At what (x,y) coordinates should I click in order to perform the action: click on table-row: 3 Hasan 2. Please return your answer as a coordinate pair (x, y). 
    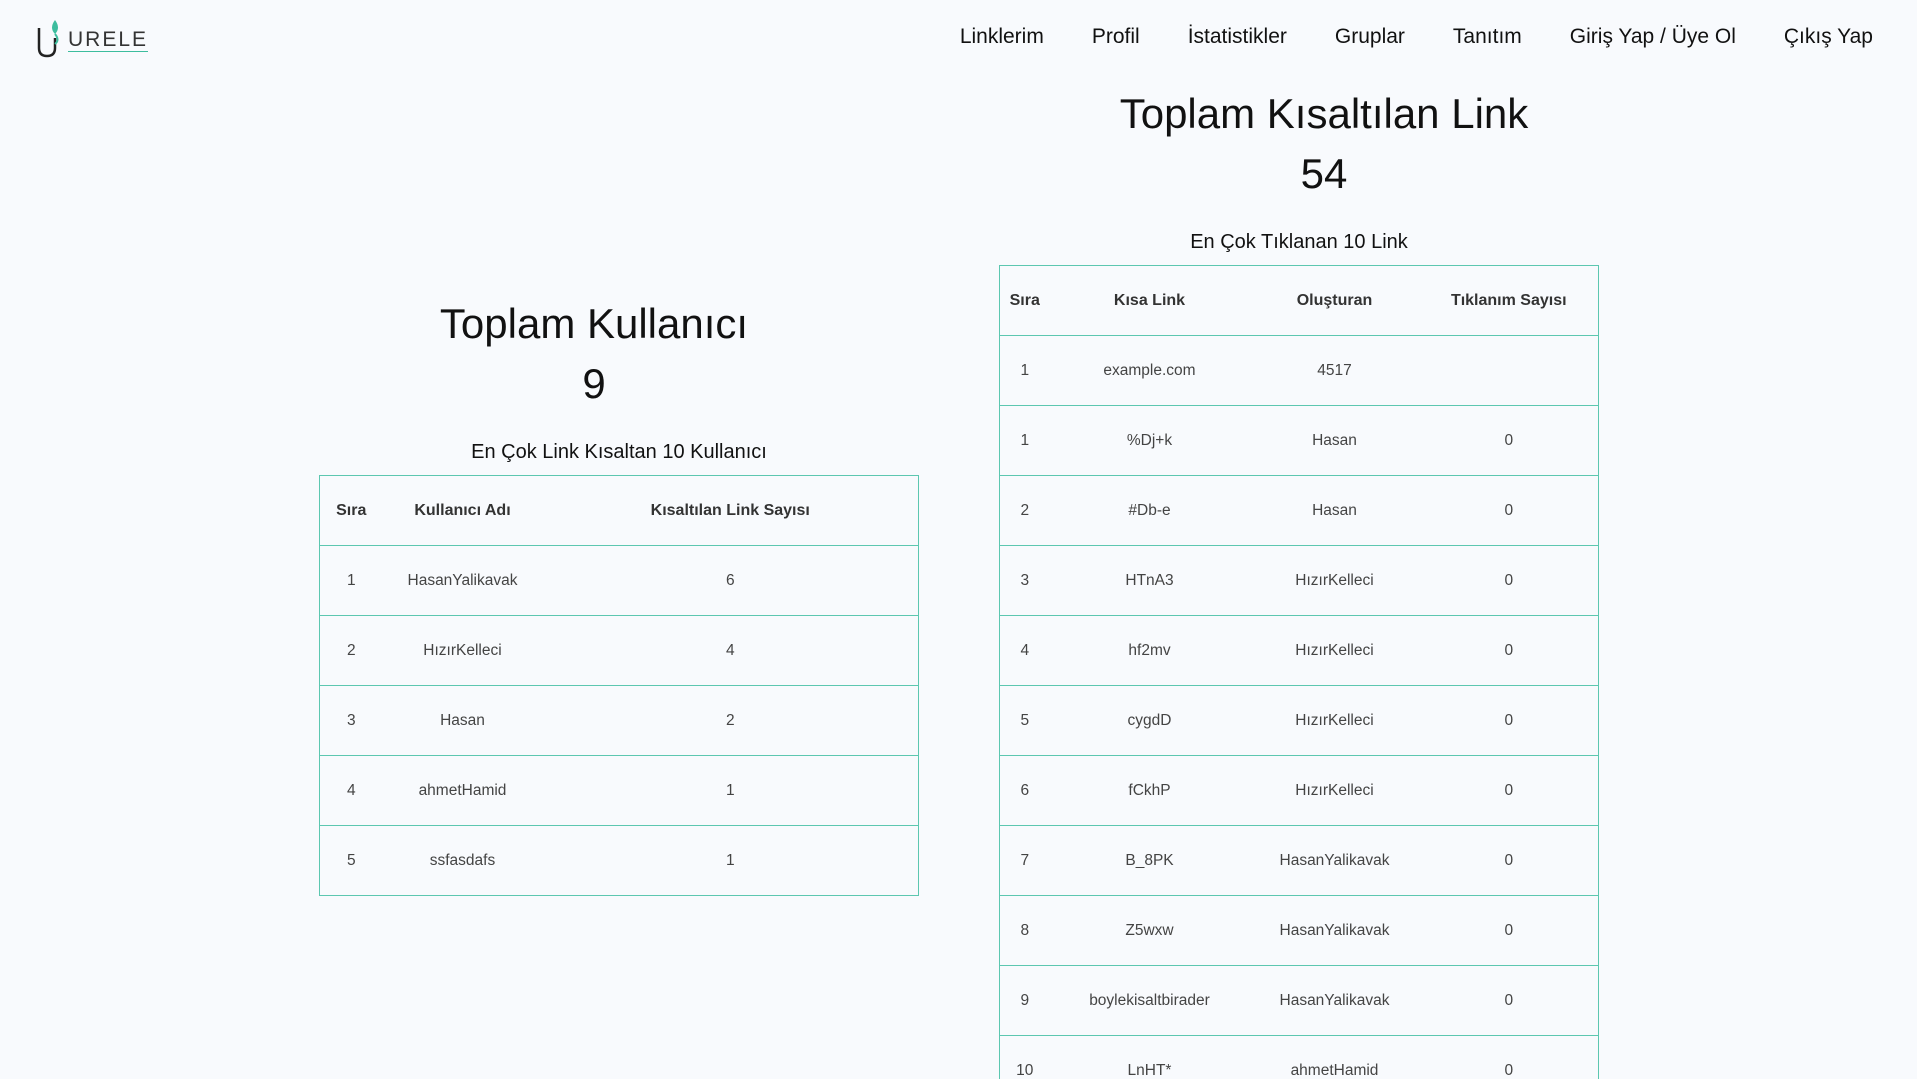
    Looking at the image, I should click on (619, 720).